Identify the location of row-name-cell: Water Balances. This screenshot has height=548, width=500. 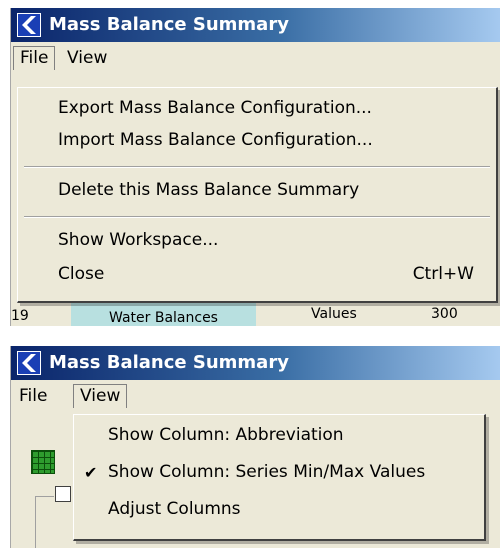
(163, 314).